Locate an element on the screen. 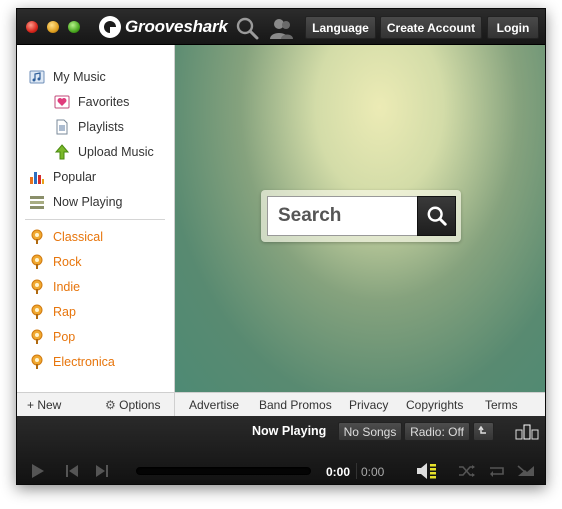  sidebar-item-now-playing: Now Playing is located at coordinates (75, 202).